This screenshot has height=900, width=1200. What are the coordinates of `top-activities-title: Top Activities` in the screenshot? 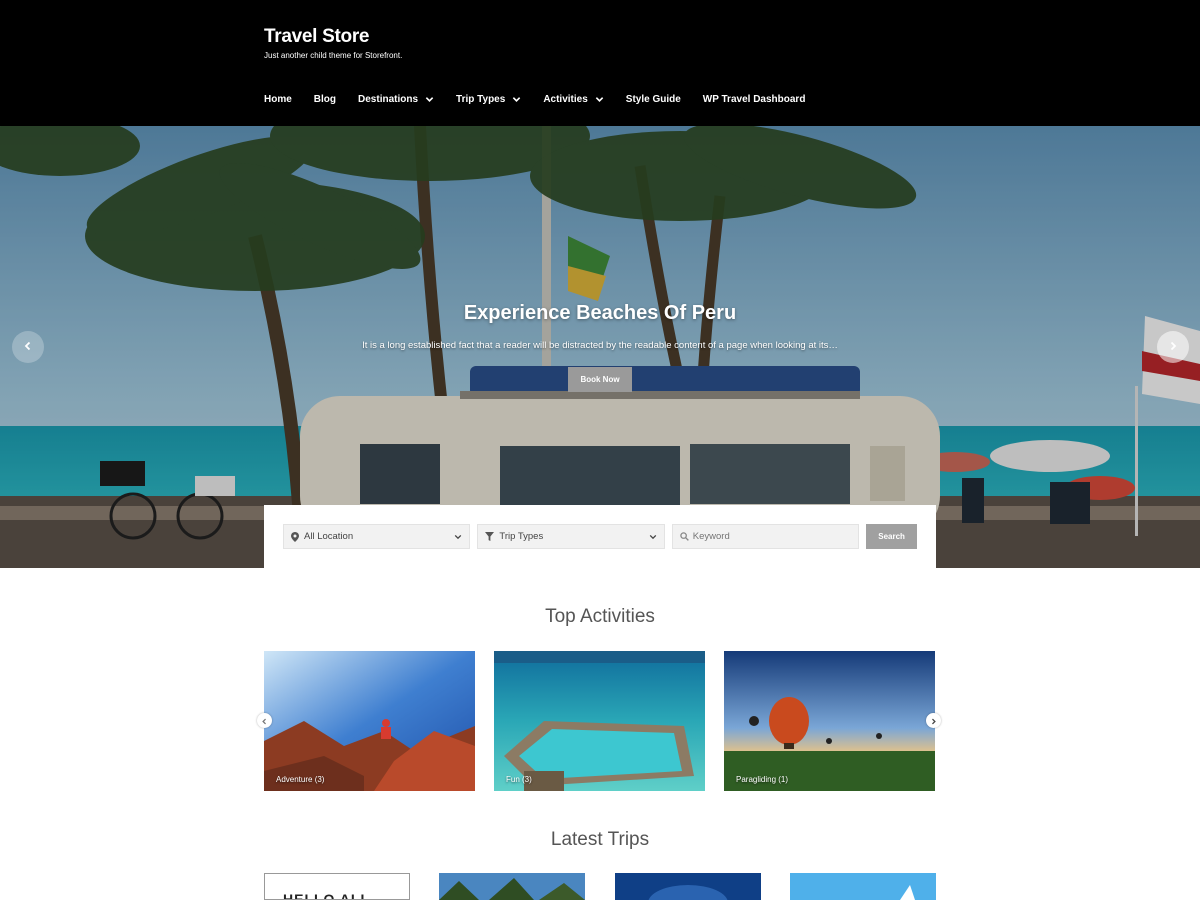 It's located at (600, 616).